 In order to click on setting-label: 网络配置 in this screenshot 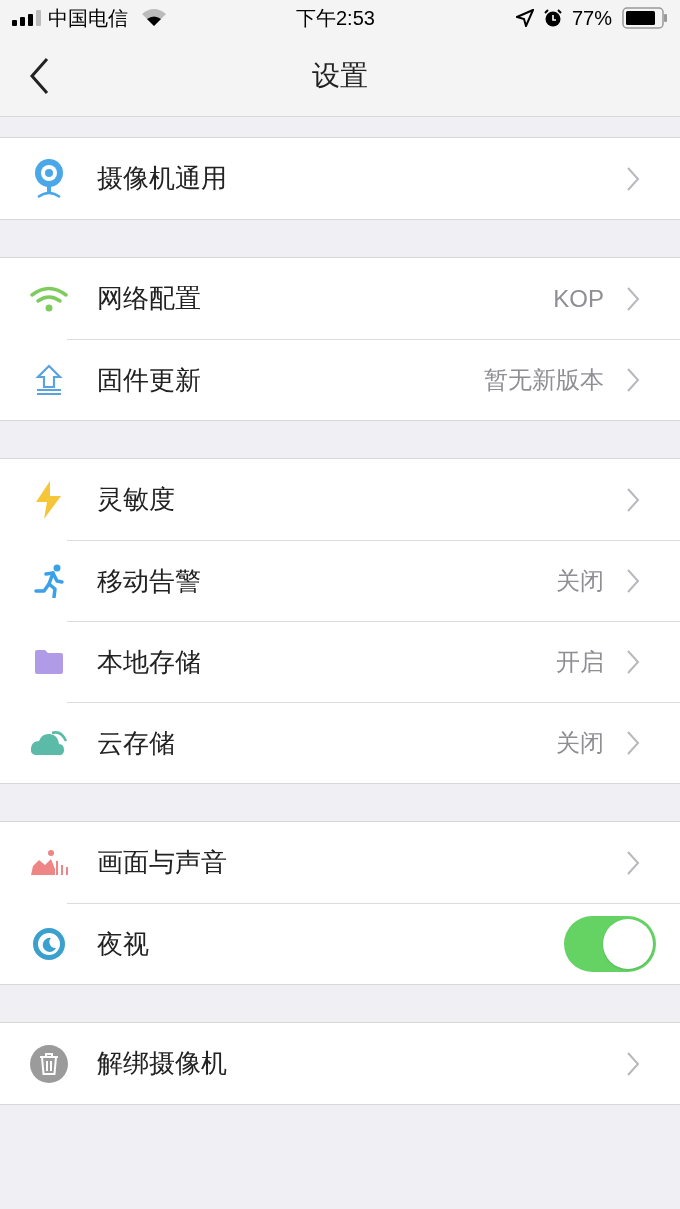, I will do `click(149, 298)`.